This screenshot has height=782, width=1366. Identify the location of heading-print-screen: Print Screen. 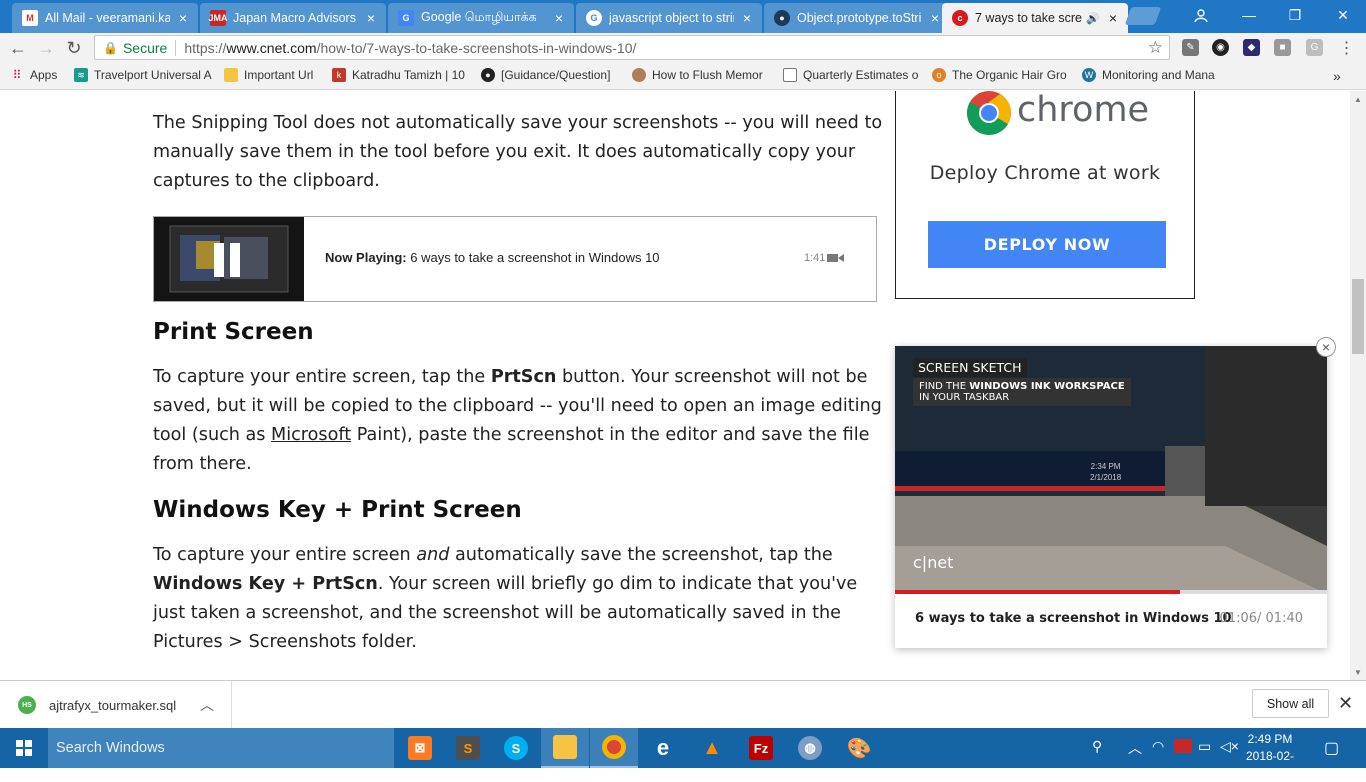
(233, 332).